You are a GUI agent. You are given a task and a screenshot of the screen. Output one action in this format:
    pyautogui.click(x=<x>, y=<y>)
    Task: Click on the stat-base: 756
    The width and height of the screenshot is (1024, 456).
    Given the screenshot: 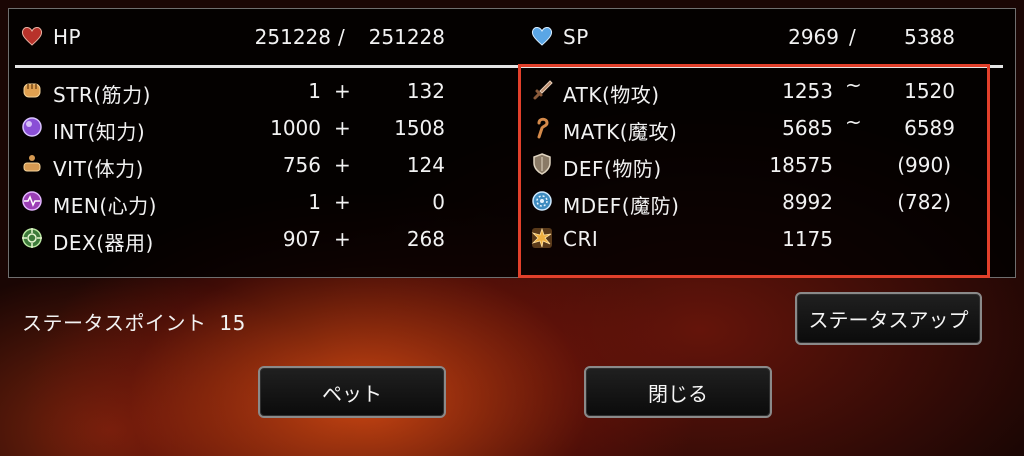 What is the action you would take?
    pyautogui.click(x=301, y=165)
    